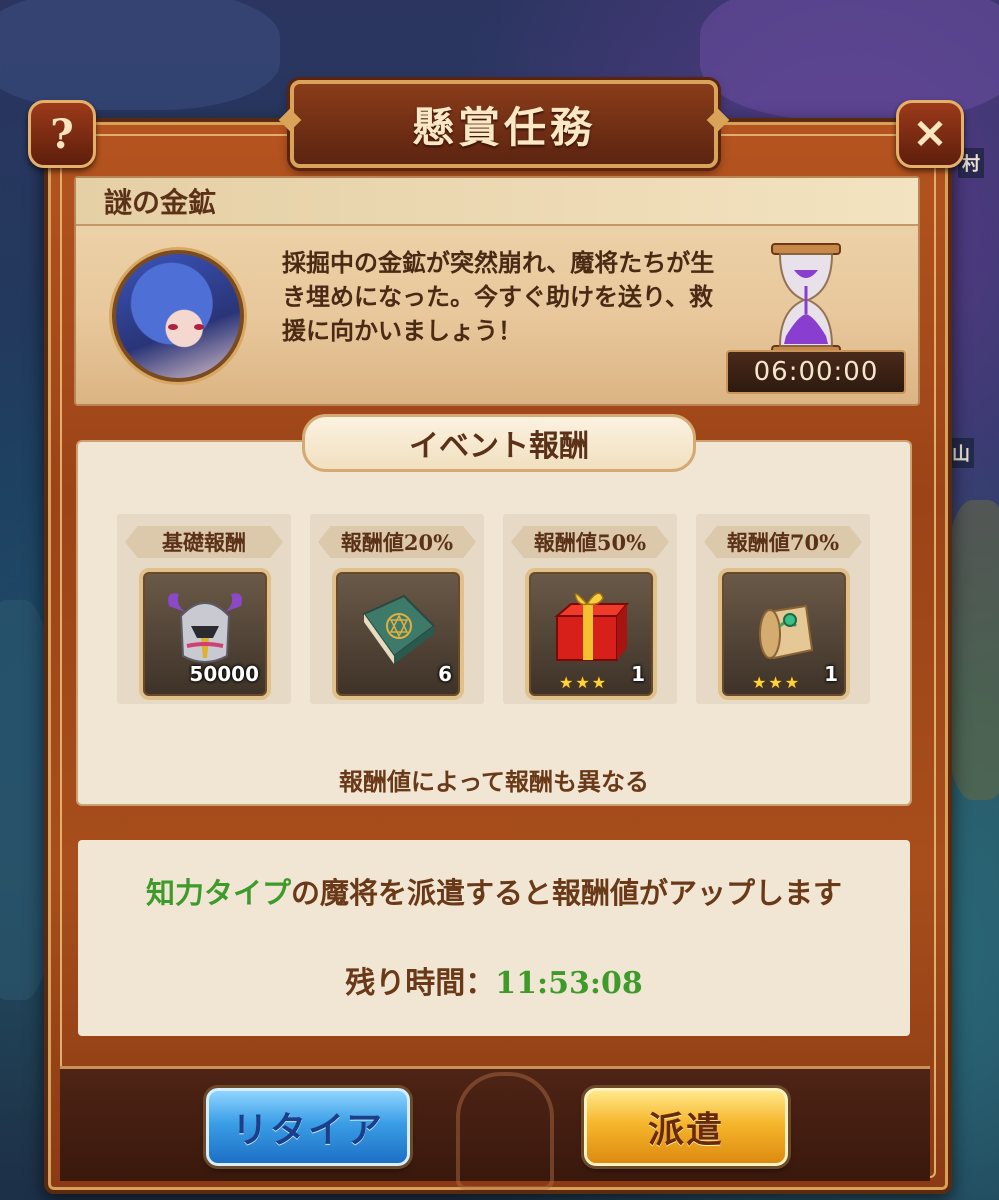 This screenshot has height=1200, width=999. Describe the element at coordinates (590, 542) in the screenshot. I see `reward-tag: 報酬値50%` at that location.